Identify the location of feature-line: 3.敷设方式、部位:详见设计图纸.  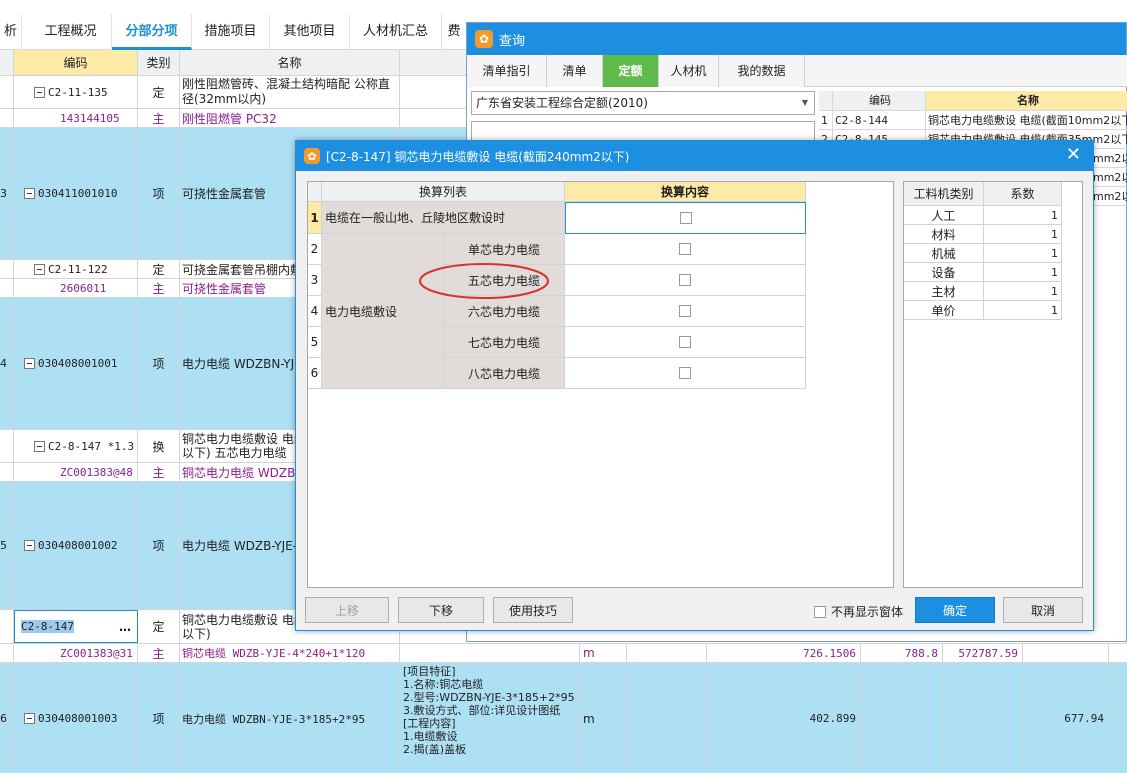
(482, 710).